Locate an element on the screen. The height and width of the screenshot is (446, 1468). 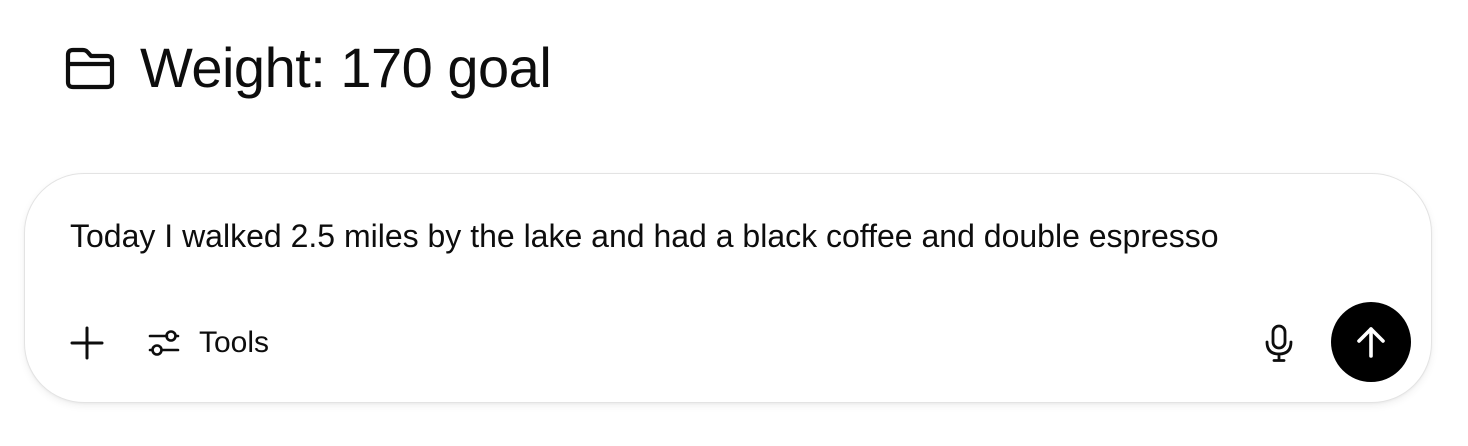
add-attachment-button is located at coordinates (87, 343).